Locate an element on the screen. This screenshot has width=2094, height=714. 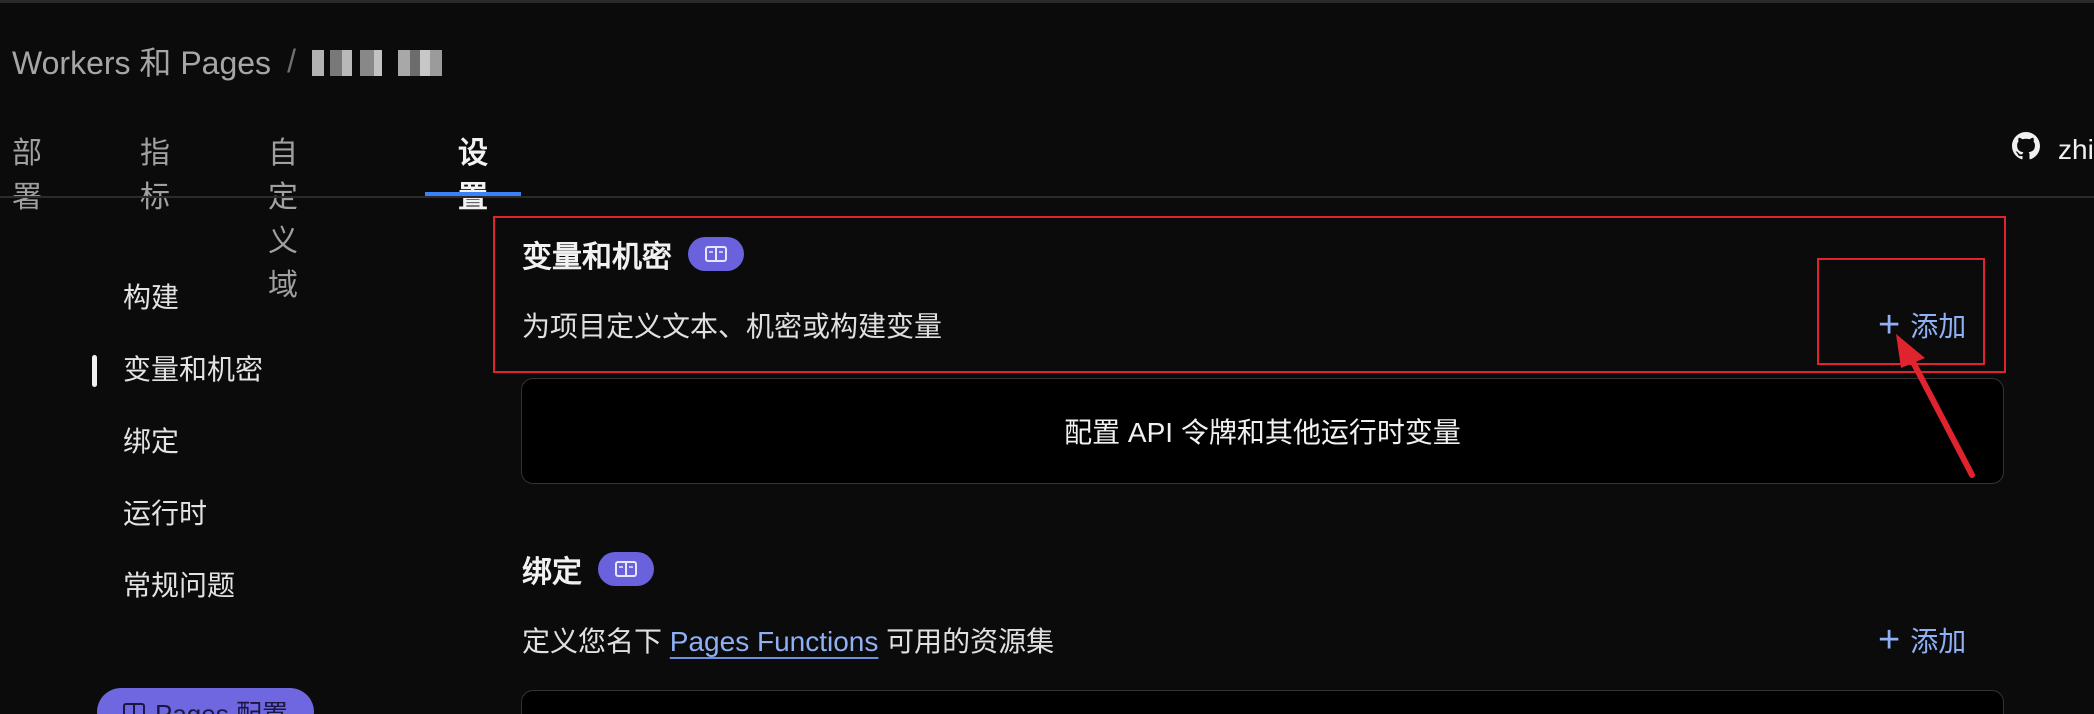
pages-functions-link: Pages Functions is located at coordinates (774, 641).